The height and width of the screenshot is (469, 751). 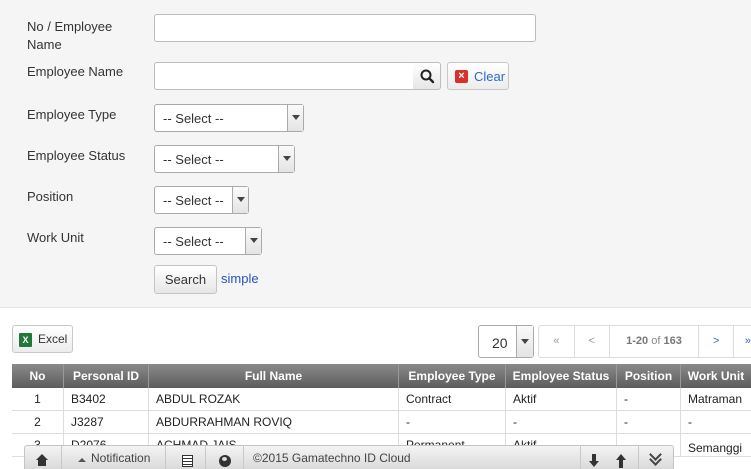 I want to click on home-icon, so click(x=42, y=460).